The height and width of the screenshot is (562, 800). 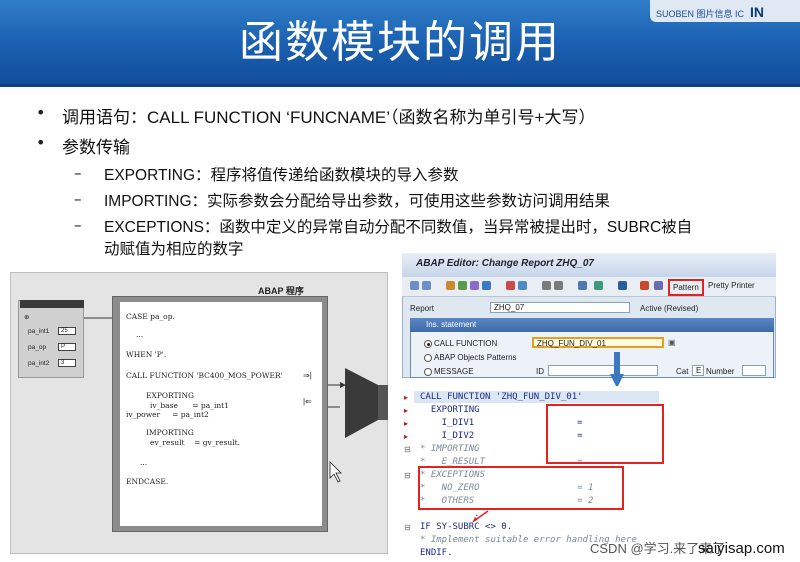 I want to click on import-param-icon: |⇐, so click(x=307, y=401).